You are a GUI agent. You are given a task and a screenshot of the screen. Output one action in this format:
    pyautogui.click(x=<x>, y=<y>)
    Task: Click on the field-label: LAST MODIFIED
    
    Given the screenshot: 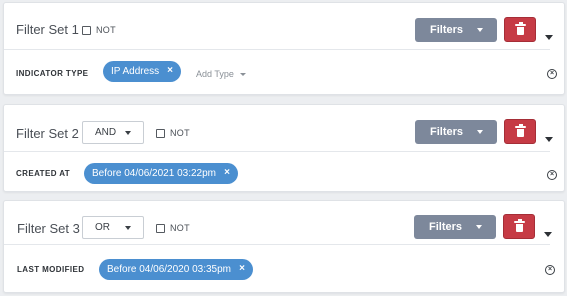 What is the action you would take?
    pyautogui.click(x=51, y=269)
    